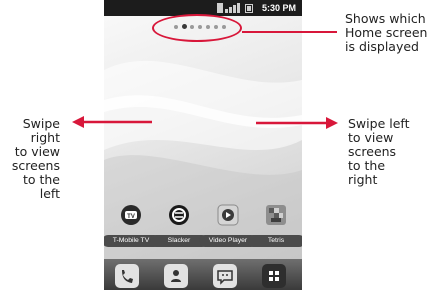  What do you see at coordinates (78, 122) in the screenshot?
I see `swipe-right-arrowhead` at bounding box center [78, 122].